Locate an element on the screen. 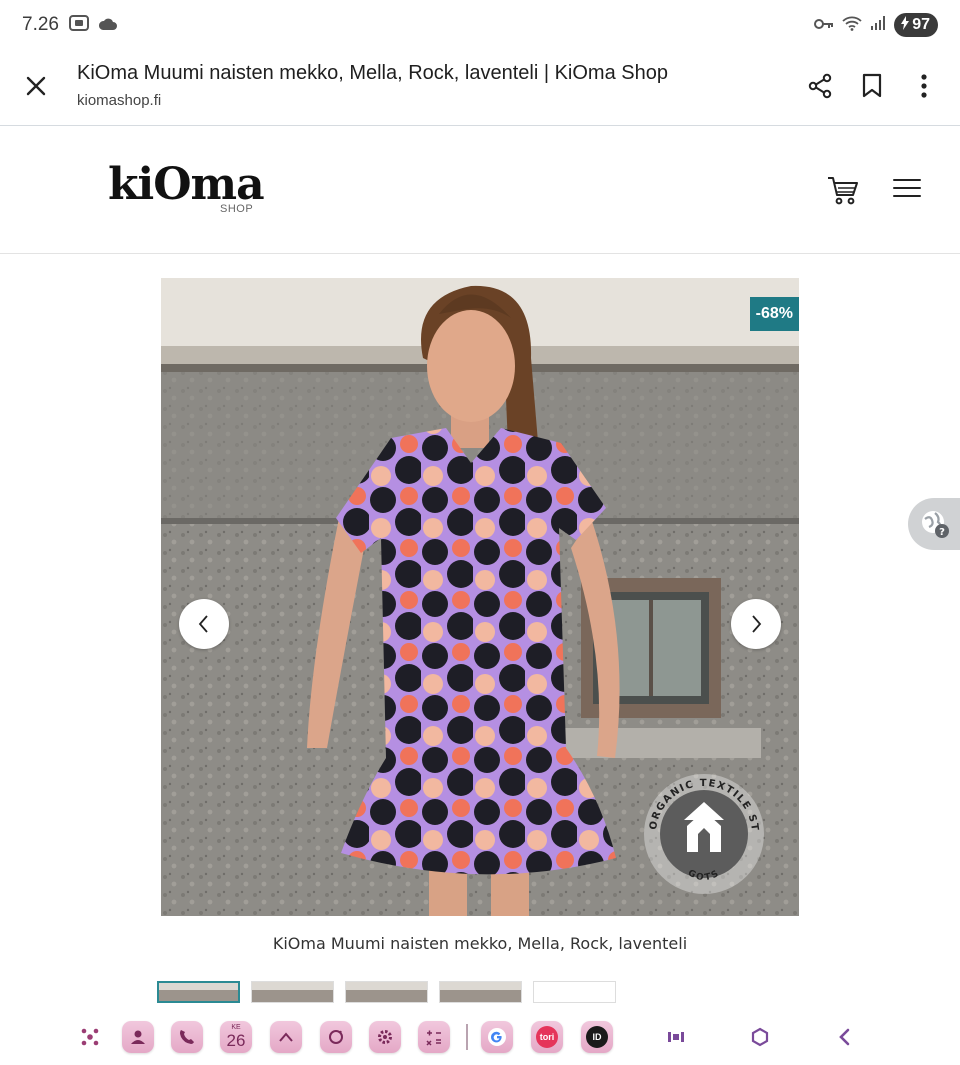  cloud-icon is located at coordinates (107, 25).